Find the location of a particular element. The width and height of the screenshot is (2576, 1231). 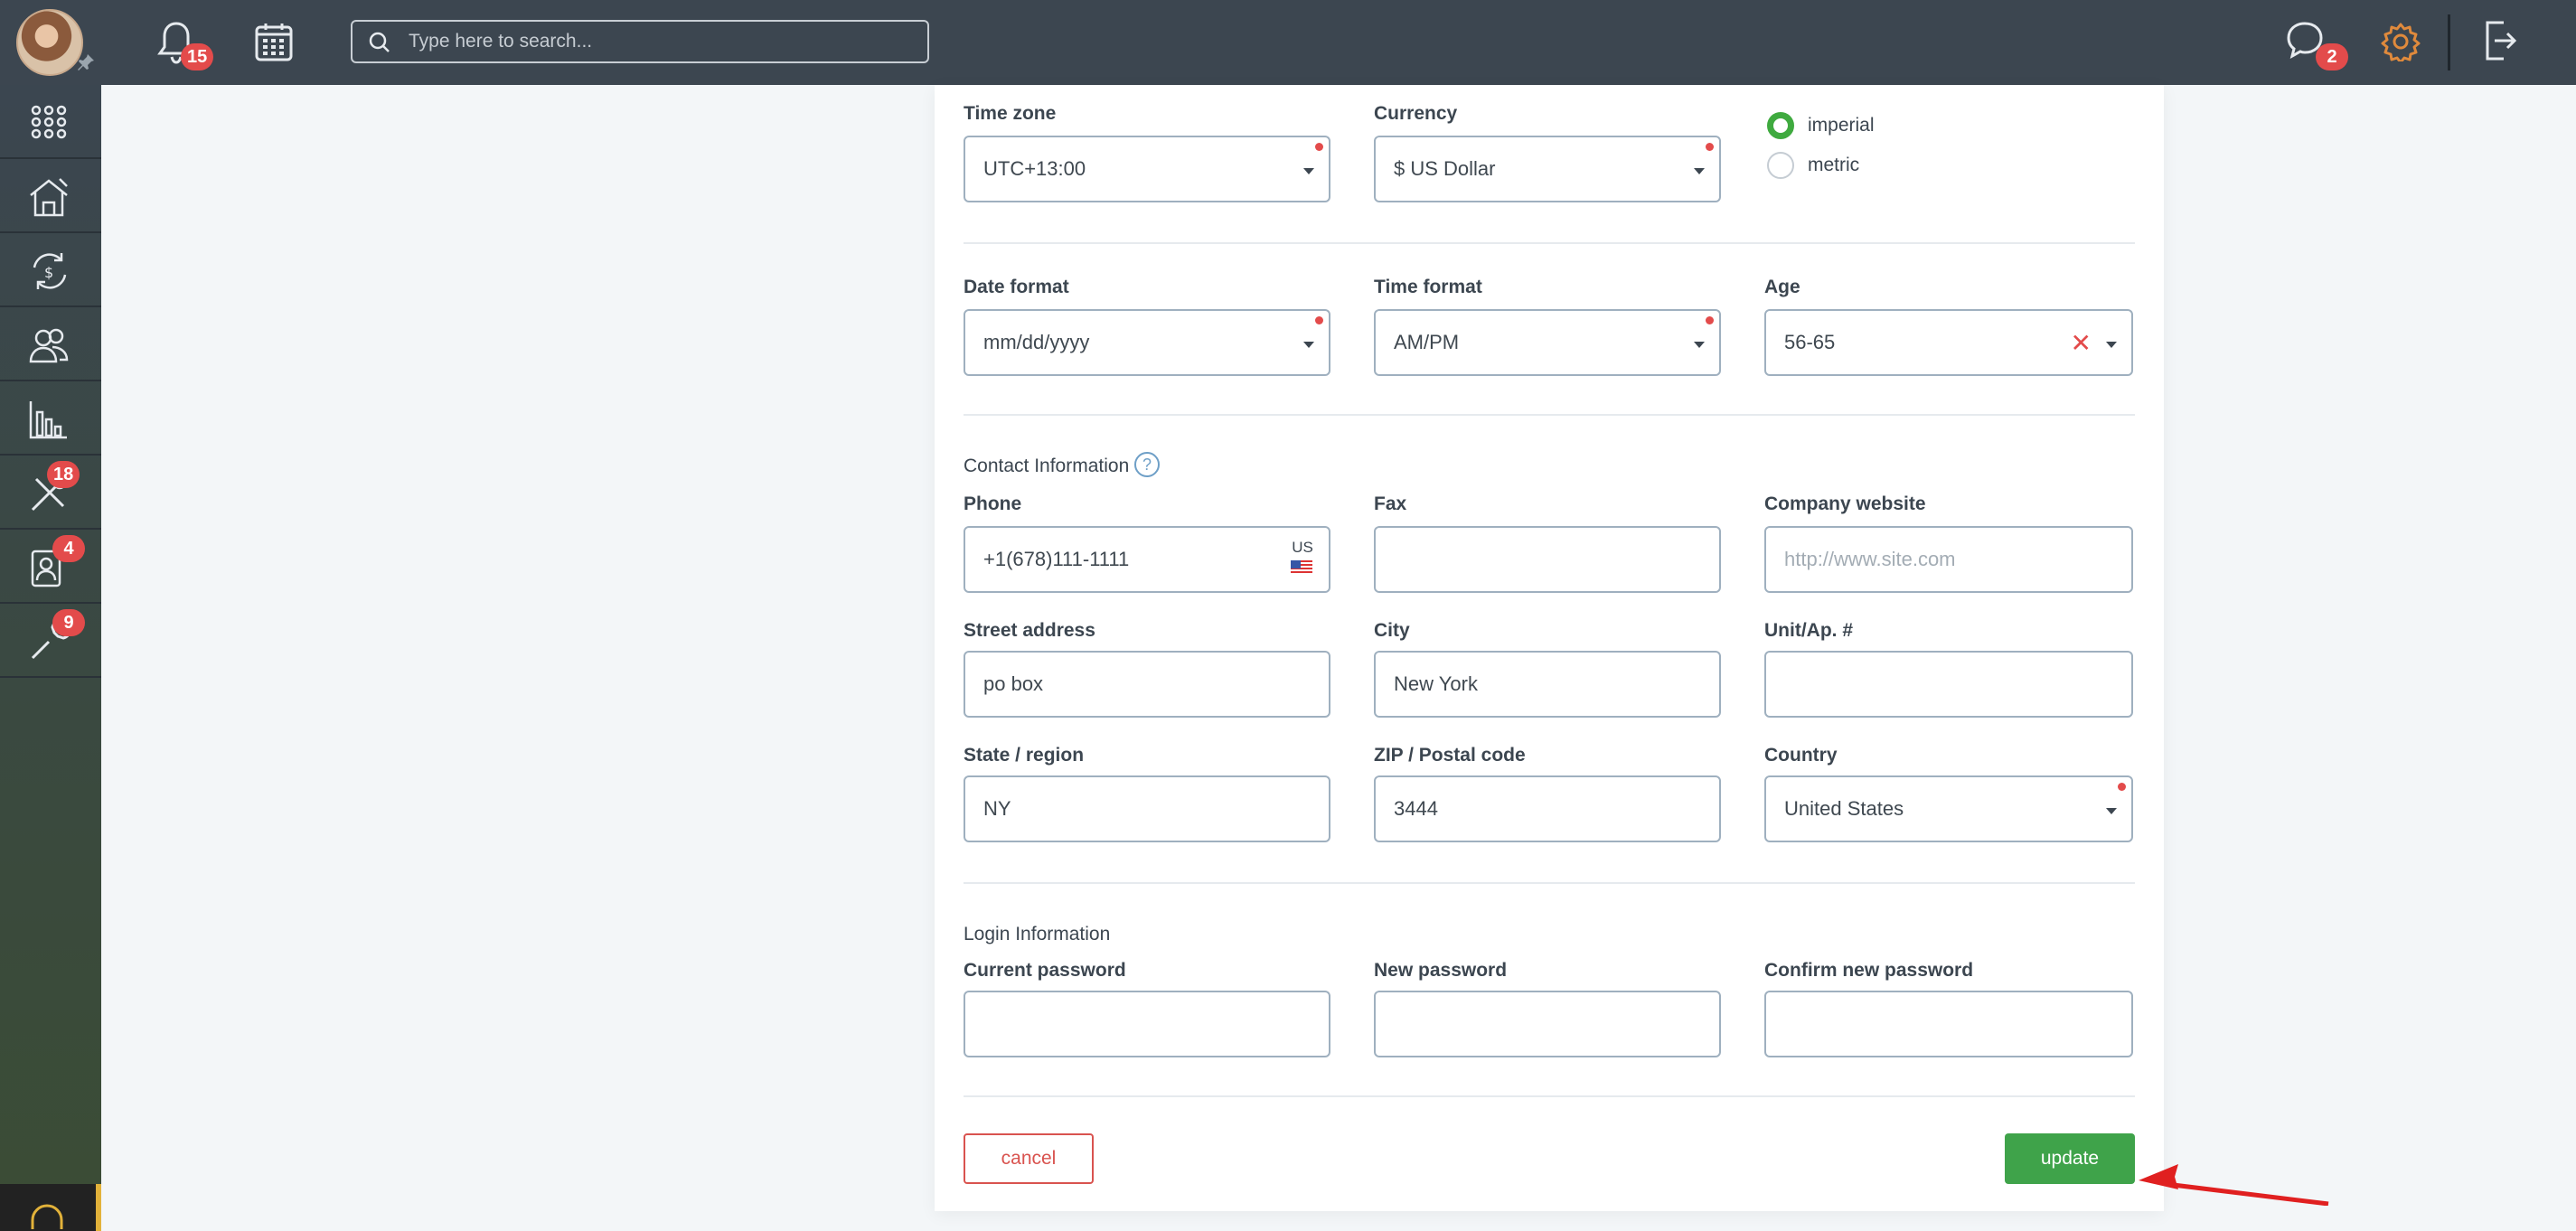

sidebar-item-users is located at coordinates (50, 344).